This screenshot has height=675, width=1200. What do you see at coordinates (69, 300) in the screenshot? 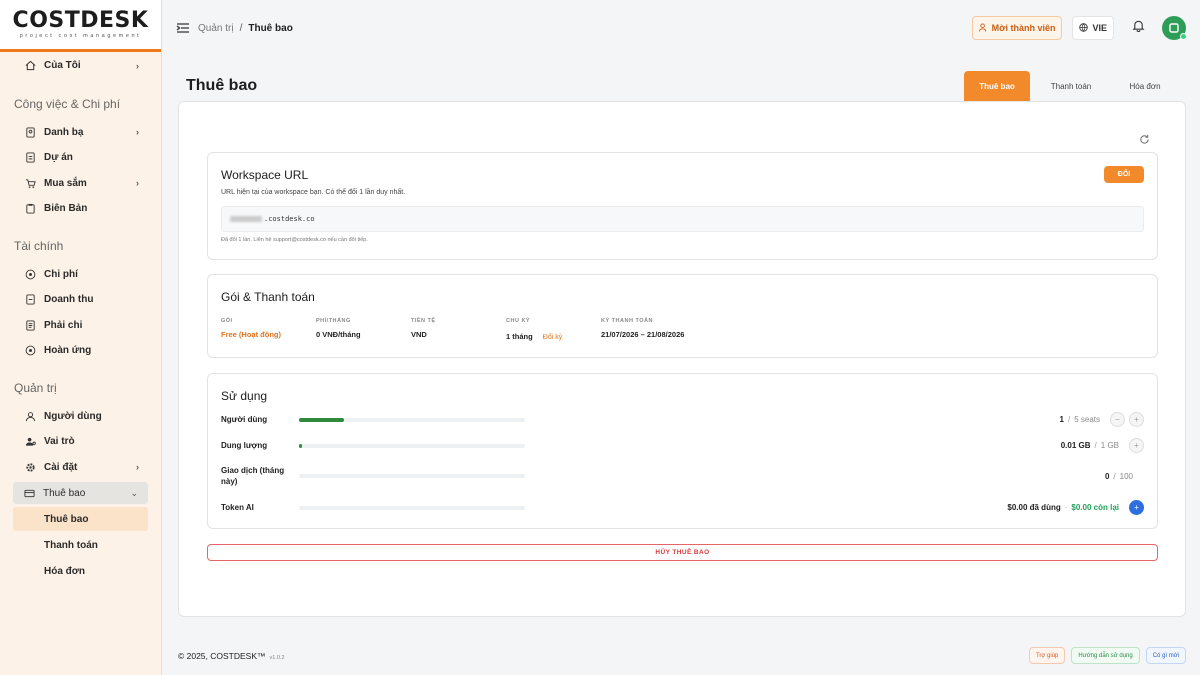
I see `sidebar-item-label: Doanh thu` at bounding box center [69, 300].